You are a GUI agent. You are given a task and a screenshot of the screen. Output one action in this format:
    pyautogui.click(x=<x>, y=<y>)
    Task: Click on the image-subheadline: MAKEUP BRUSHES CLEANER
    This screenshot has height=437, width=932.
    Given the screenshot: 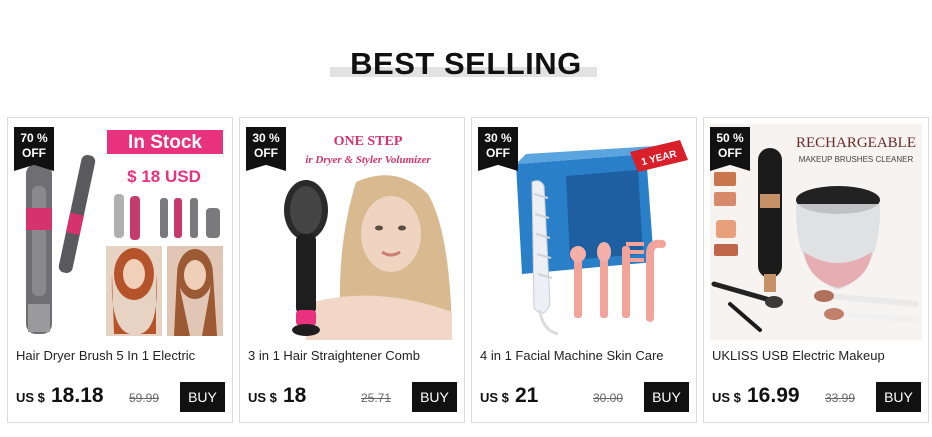 What is the action you would take?
    pyautogui.click(x=856, y=159)
    